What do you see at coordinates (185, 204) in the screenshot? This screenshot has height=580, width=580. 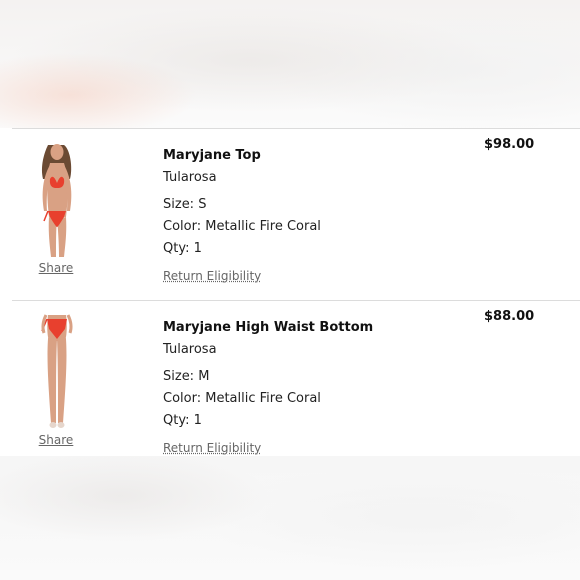 I see `product-size: Size: S` at bounding box center [185, 204].